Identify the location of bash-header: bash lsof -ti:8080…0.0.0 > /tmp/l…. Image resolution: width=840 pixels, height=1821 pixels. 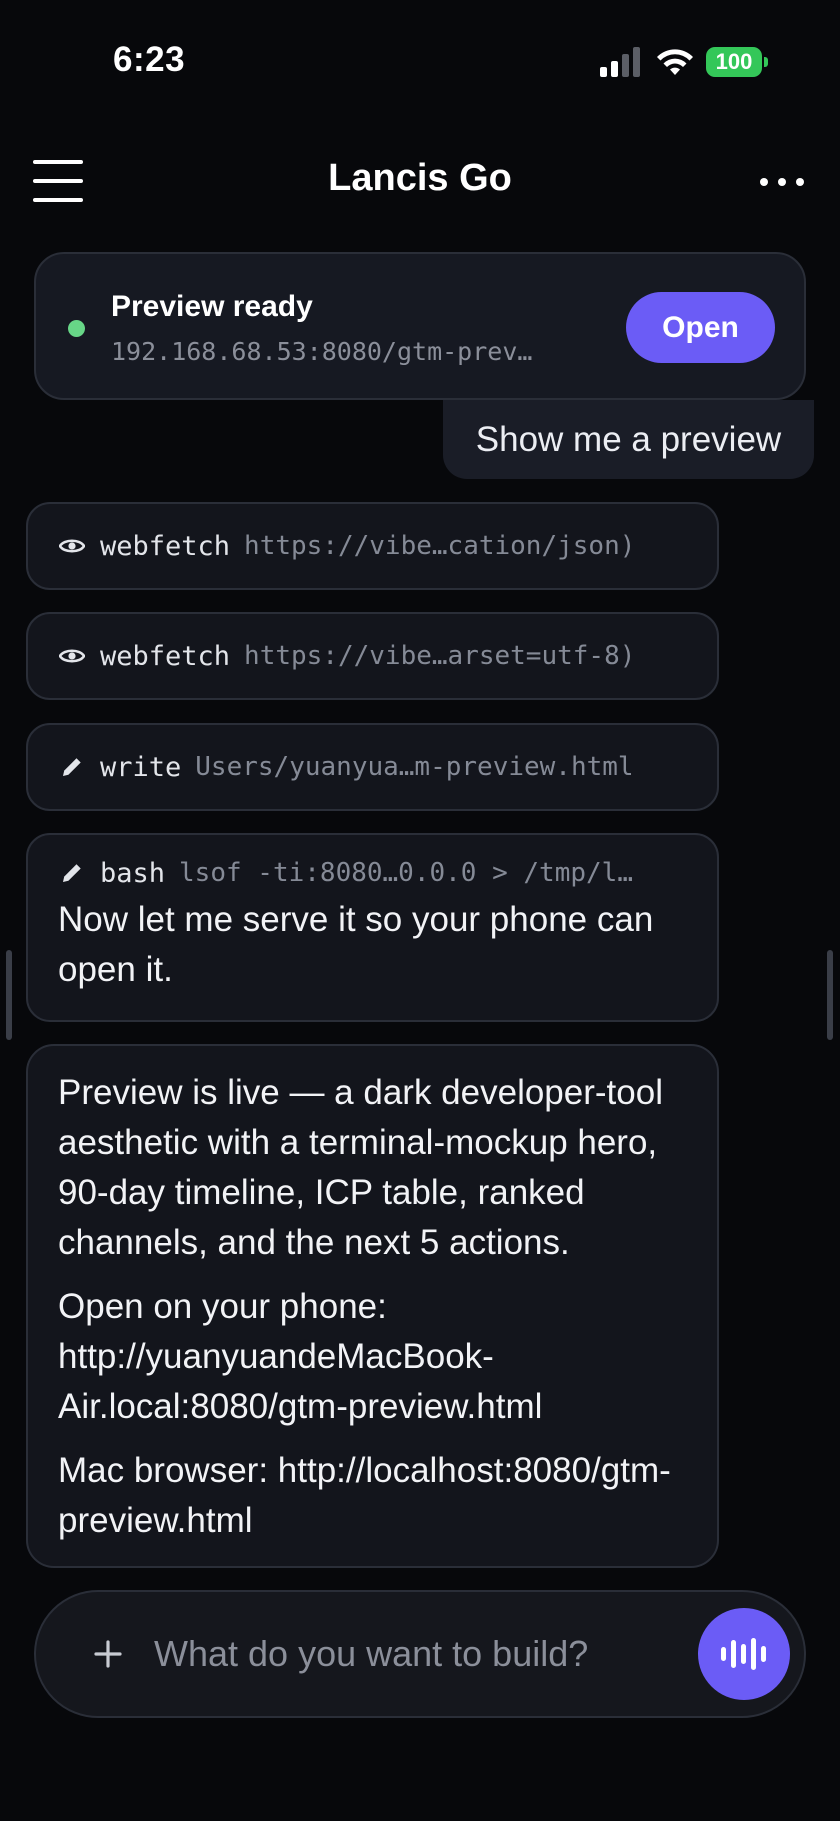
(372, 873).